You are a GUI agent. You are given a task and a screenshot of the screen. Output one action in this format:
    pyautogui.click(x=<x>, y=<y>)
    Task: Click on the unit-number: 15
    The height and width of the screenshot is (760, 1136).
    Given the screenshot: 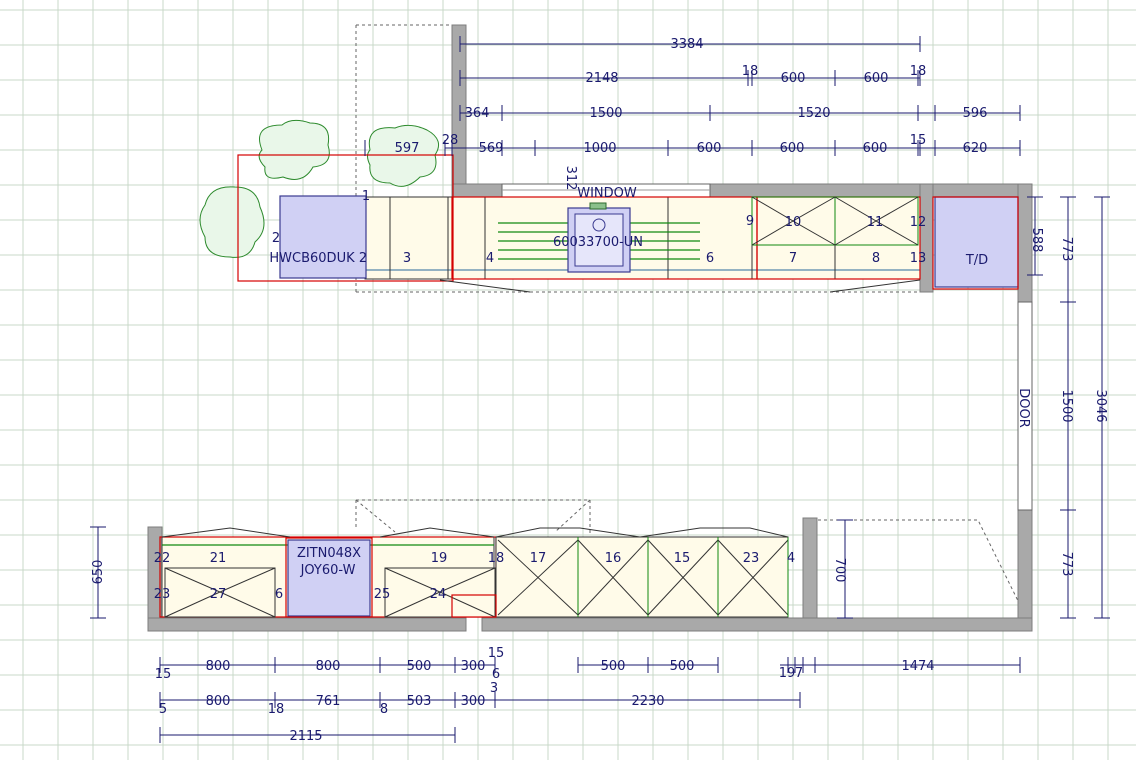 What is the action you would take?
    pyautogui.click(x=682, y=558)
    